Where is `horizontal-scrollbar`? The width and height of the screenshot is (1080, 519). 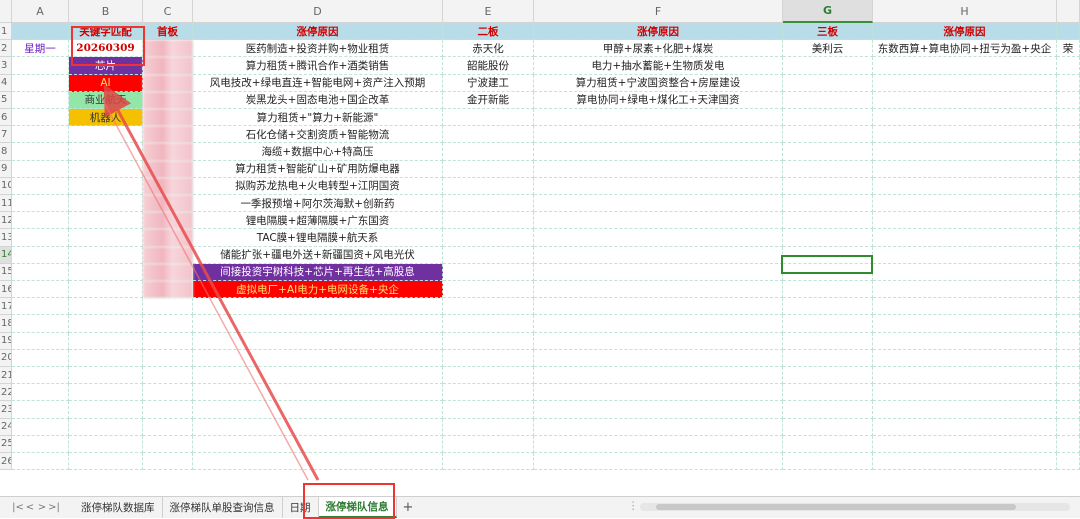 horizontal-scrollbar is located at coordinates (855, 507).